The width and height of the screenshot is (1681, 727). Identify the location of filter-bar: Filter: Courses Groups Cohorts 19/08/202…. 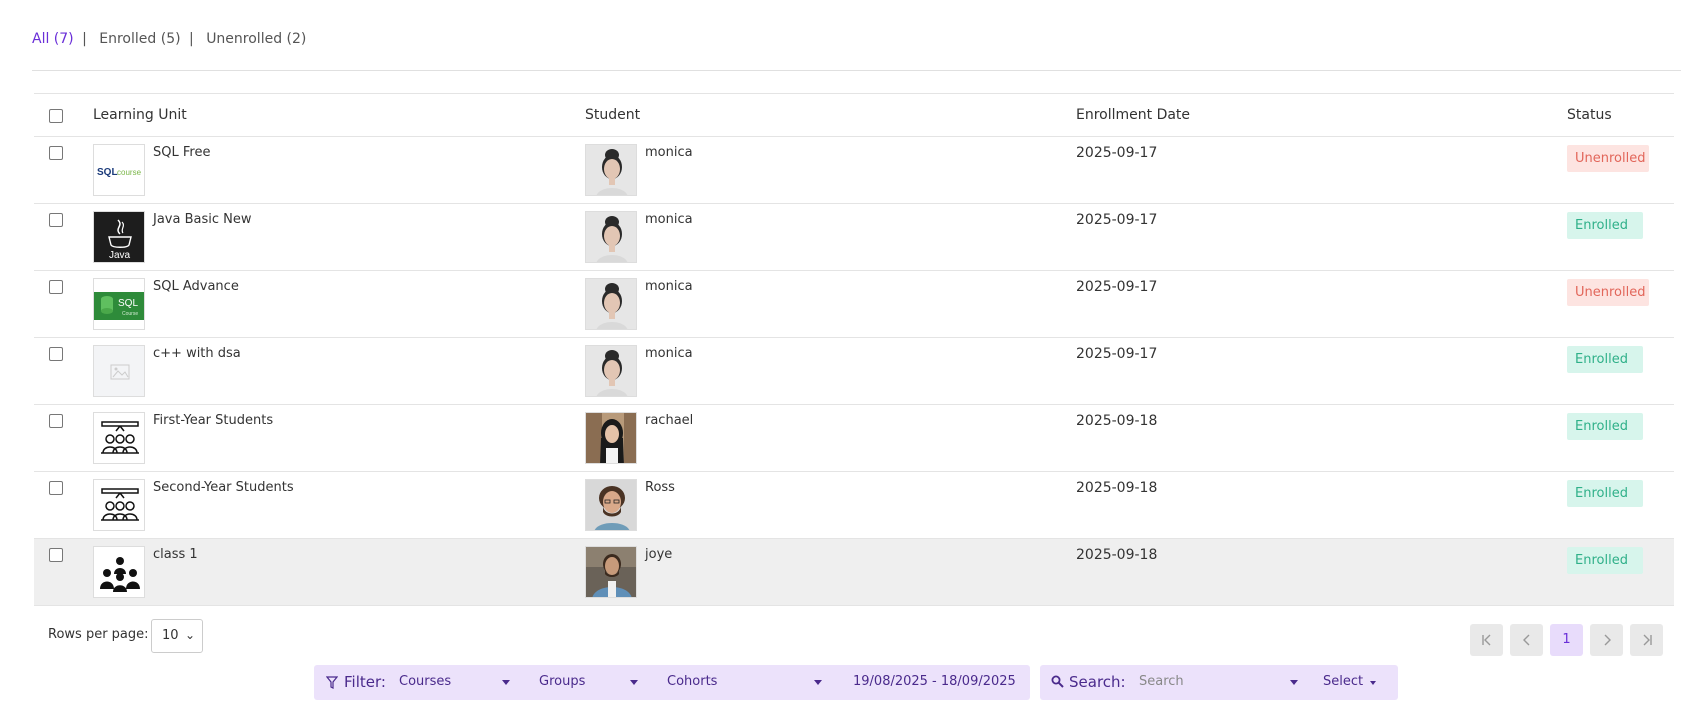
(672, 682).